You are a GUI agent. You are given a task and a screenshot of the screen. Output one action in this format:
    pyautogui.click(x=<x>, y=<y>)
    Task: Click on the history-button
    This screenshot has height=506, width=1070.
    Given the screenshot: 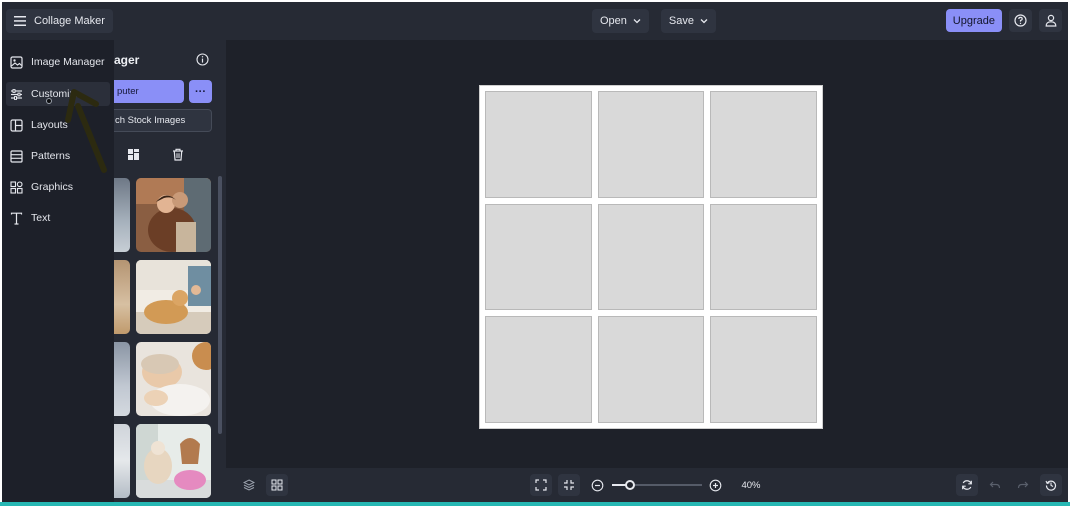 What is the action you would take?
    pyautogui.click(x=1051, y=485)
    